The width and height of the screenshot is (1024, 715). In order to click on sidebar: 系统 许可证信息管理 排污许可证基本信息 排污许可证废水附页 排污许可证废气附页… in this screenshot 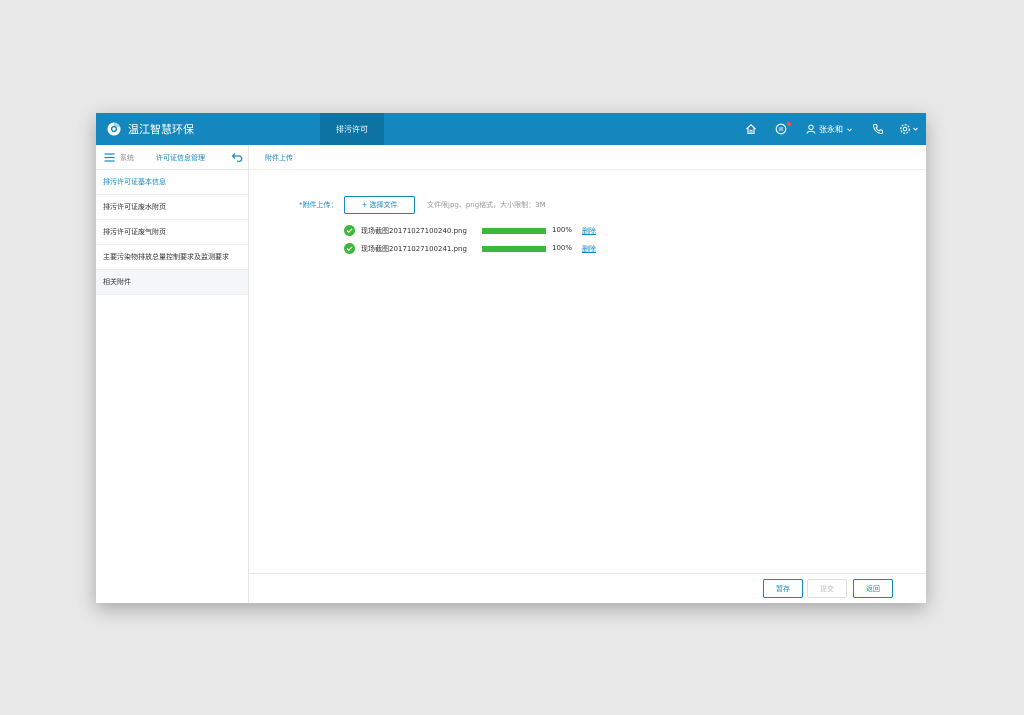, I will do `click(172, 374)`.